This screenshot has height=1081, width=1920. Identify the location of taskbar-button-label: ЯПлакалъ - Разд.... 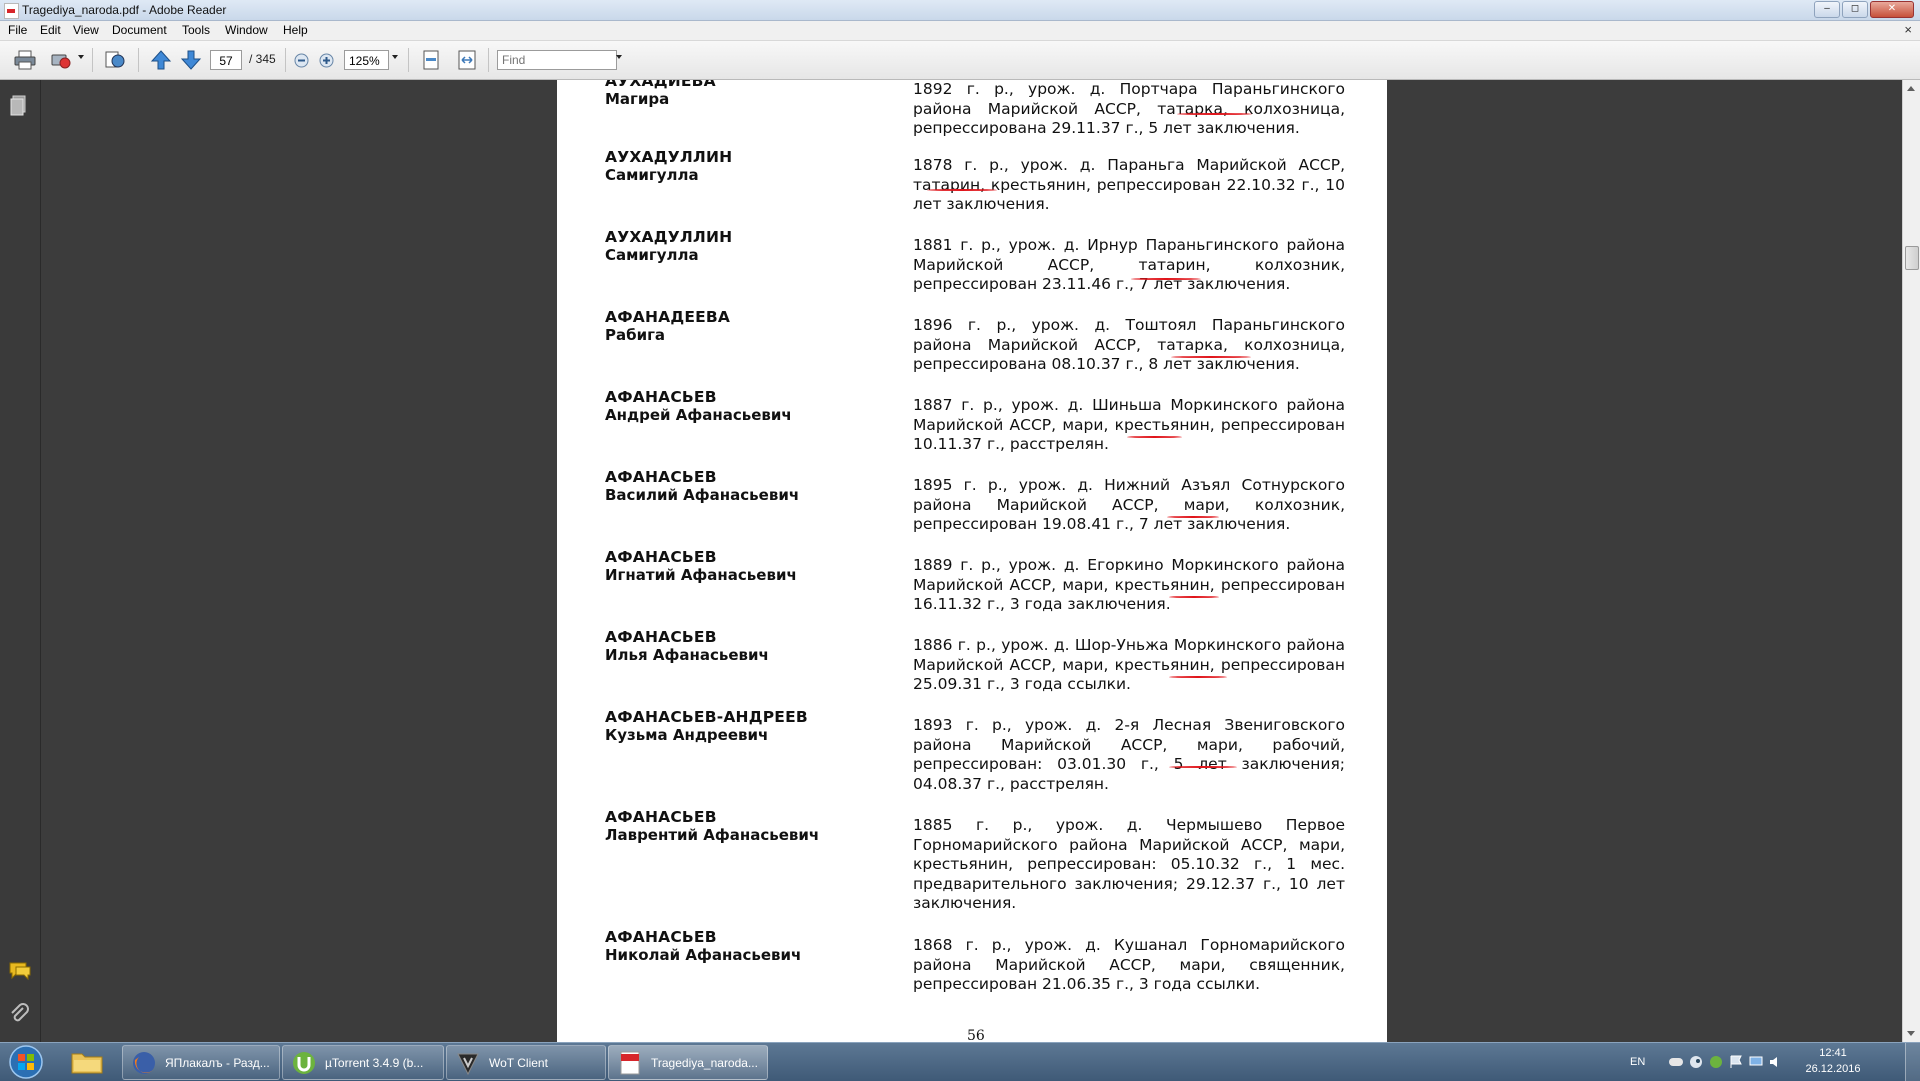
(217, 1063).